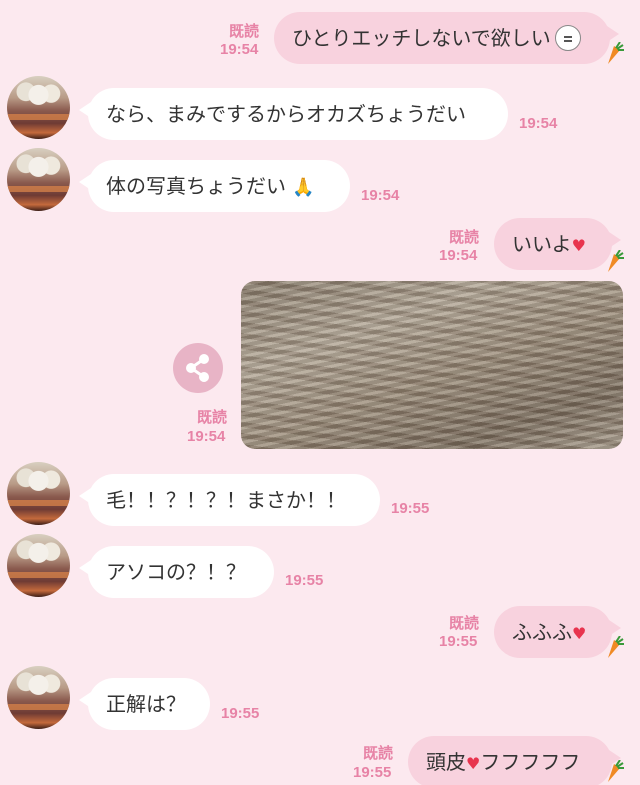 The height and width of the screenshot is (785, 640). What do you see at coordinates (432, 365) in the screenshot?
I see `photo-attachment` at bounding box center [432, 365].